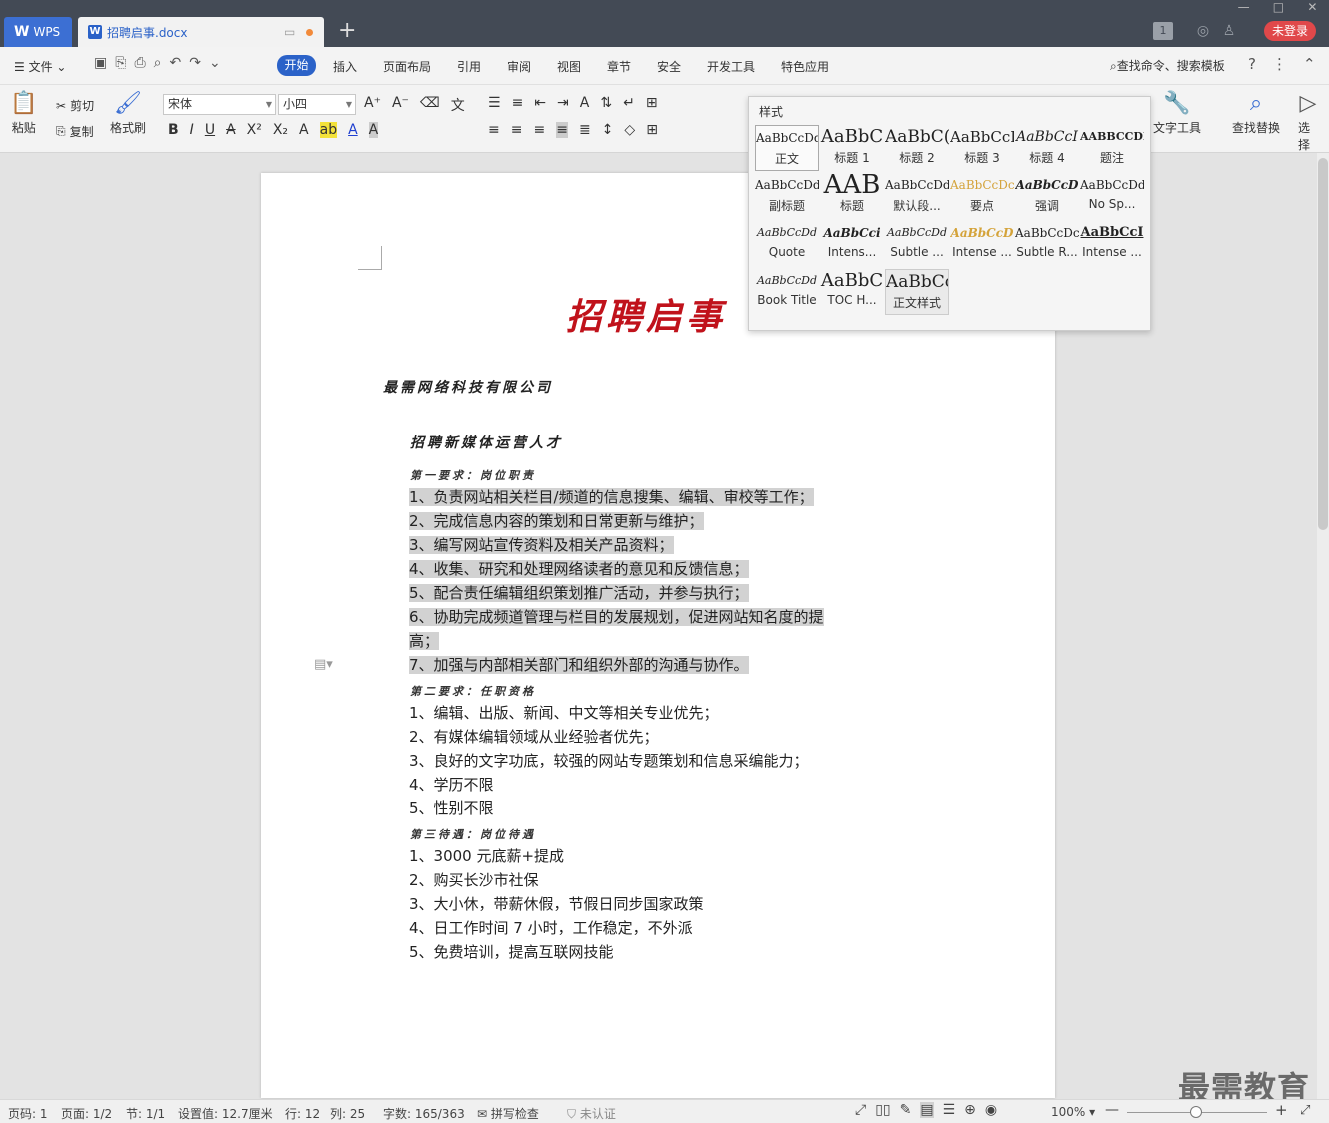  I want to click on zoom-in-button: +, so click(1281, 1110).